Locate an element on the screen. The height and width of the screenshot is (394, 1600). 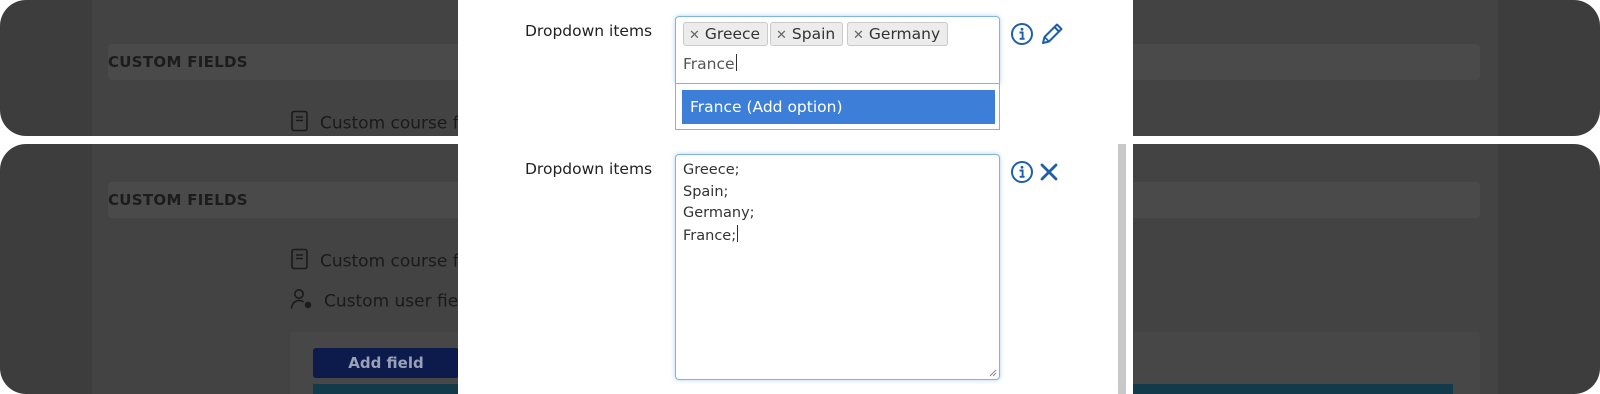
user-settings-icon is located at coordinates (302, 301).